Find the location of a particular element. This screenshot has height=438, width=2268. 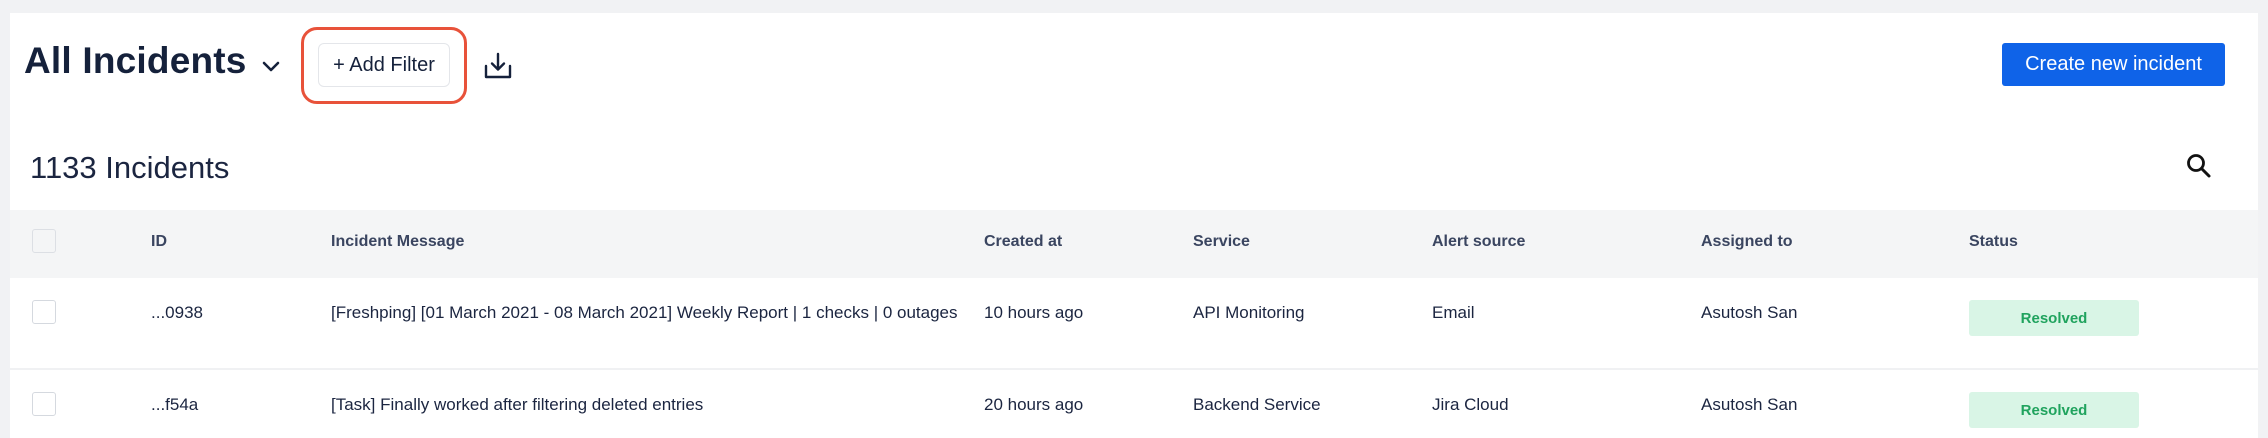

select-all-checkbox is located at coordinates (44, 241).